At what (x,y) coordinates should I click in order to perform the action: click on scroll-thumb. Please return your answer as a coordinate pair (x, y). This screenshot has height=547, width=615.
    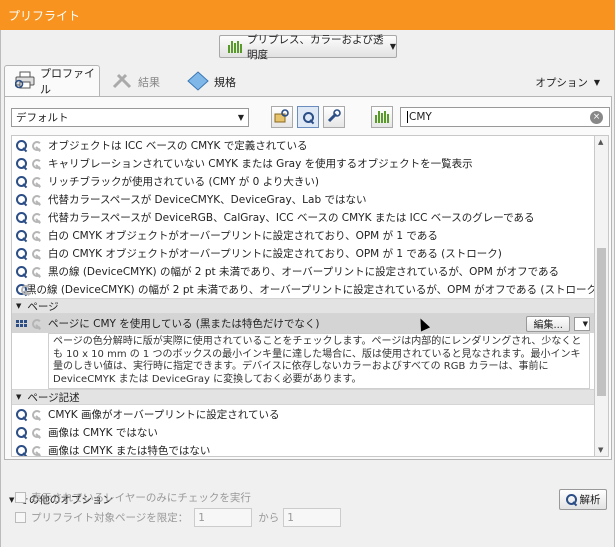
    Looking at the image, I should click on (601, 322).